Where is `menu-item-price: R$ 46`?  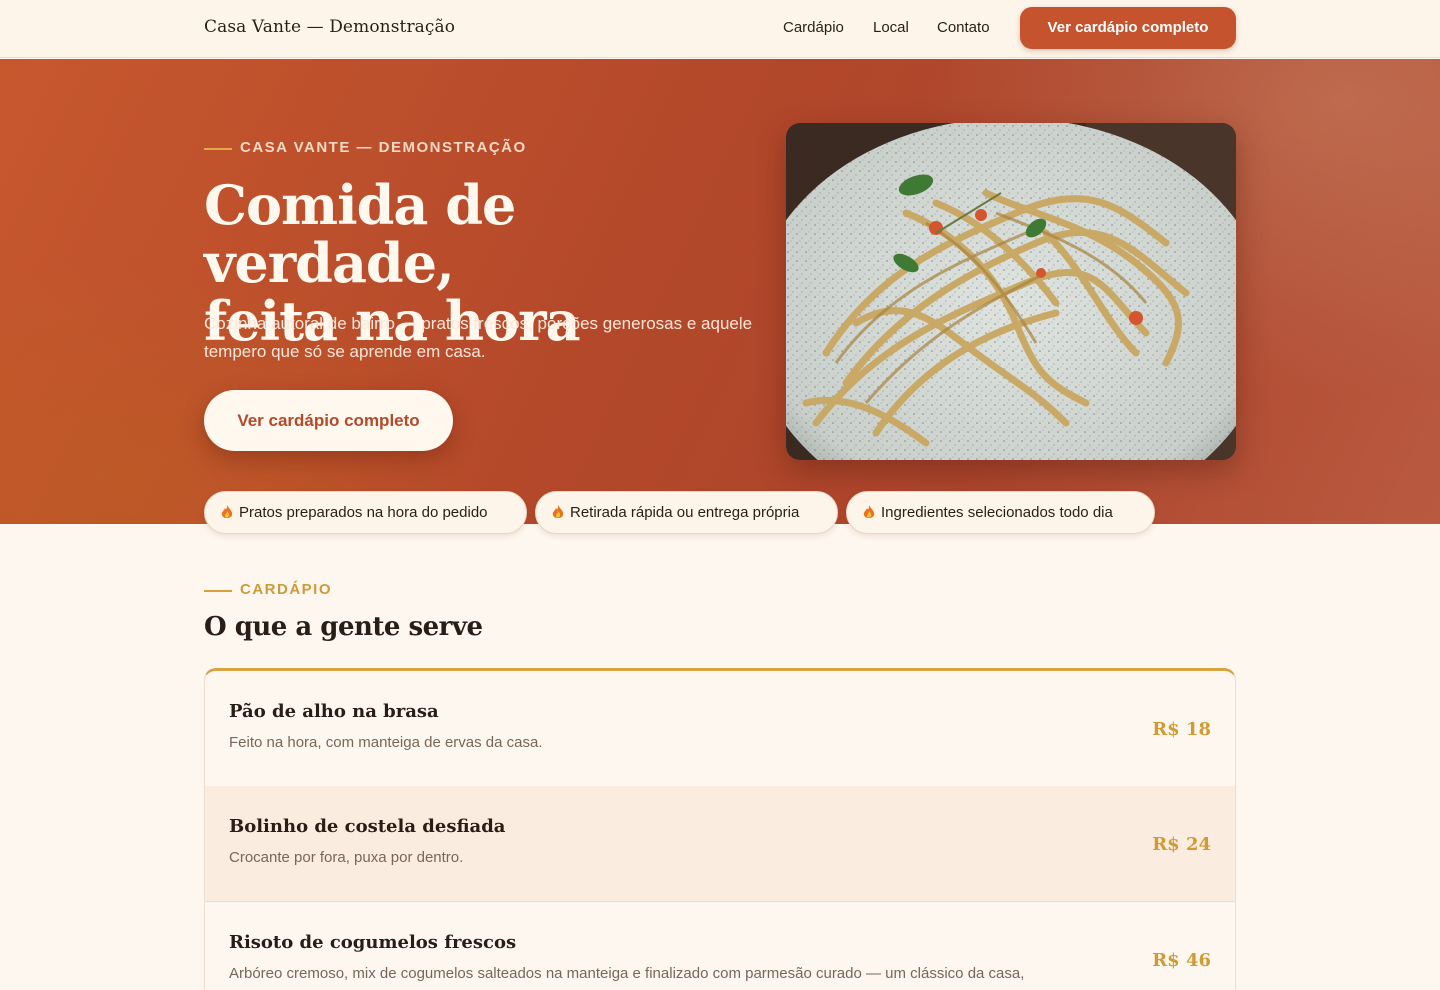
menu-item-price: R$ 46 is located at coordinates (1181, 960).